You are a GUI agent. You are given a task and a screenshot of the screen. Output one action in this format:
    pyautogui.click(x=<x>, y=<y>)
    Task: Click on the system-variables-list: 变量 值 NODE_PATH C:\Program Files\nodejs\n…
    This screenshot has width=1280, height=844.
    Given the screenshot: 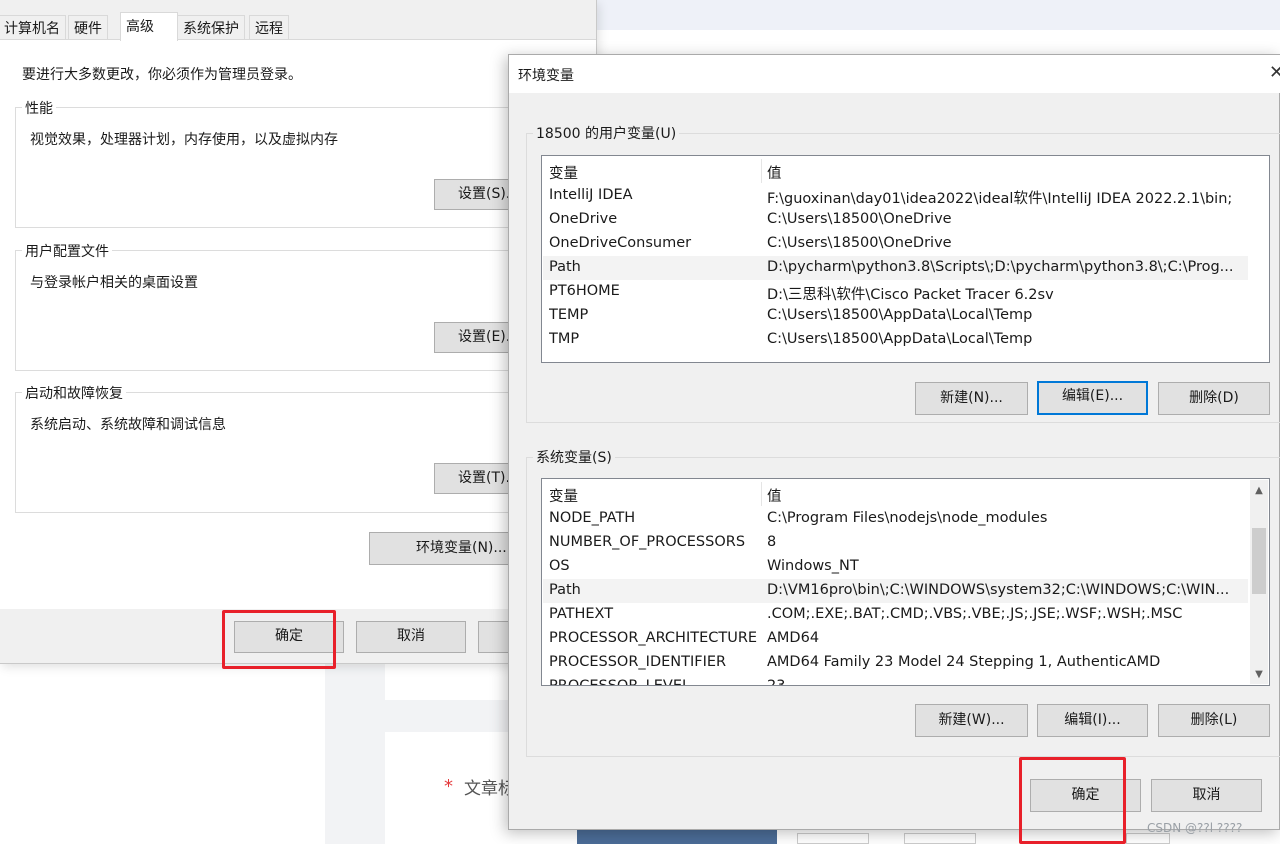 What is the action you would take?
    pyautogui.click(x=905, y=582)
    